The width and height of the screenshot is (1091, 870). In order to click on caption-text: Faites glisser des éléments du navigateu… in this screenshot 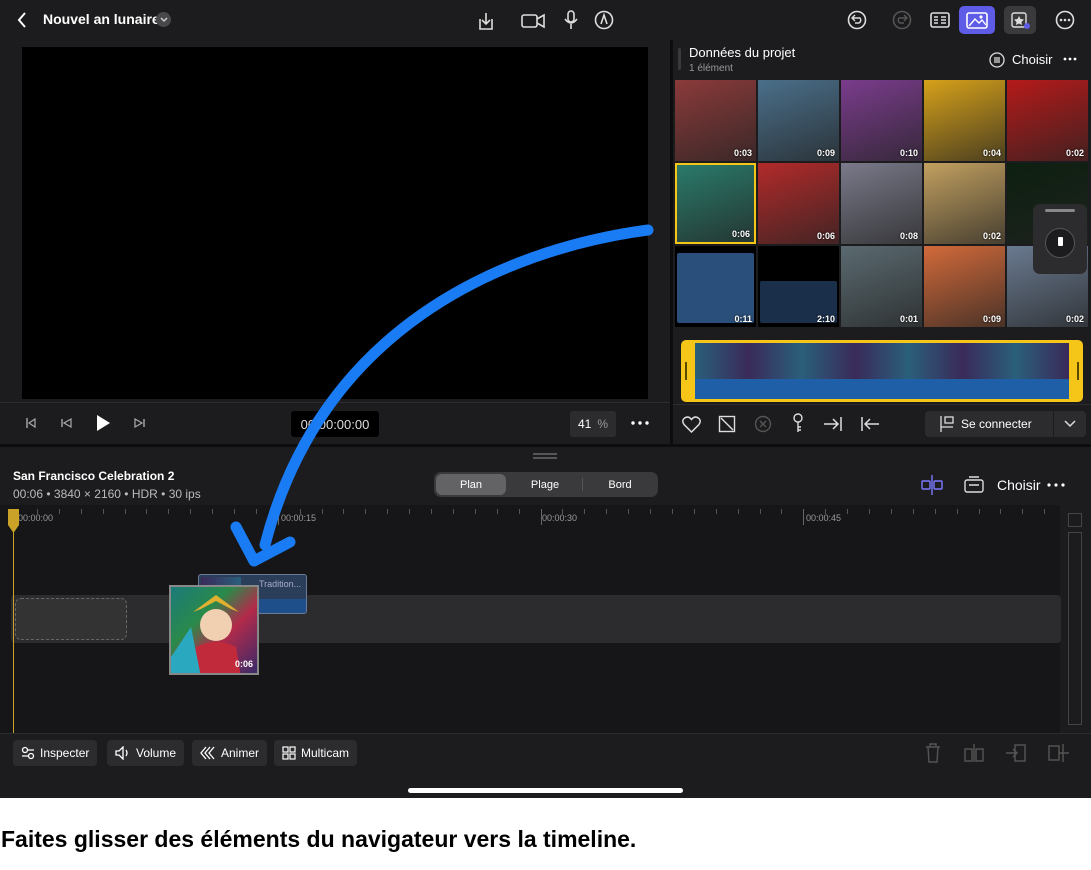, I will do `click(319, 839)`.